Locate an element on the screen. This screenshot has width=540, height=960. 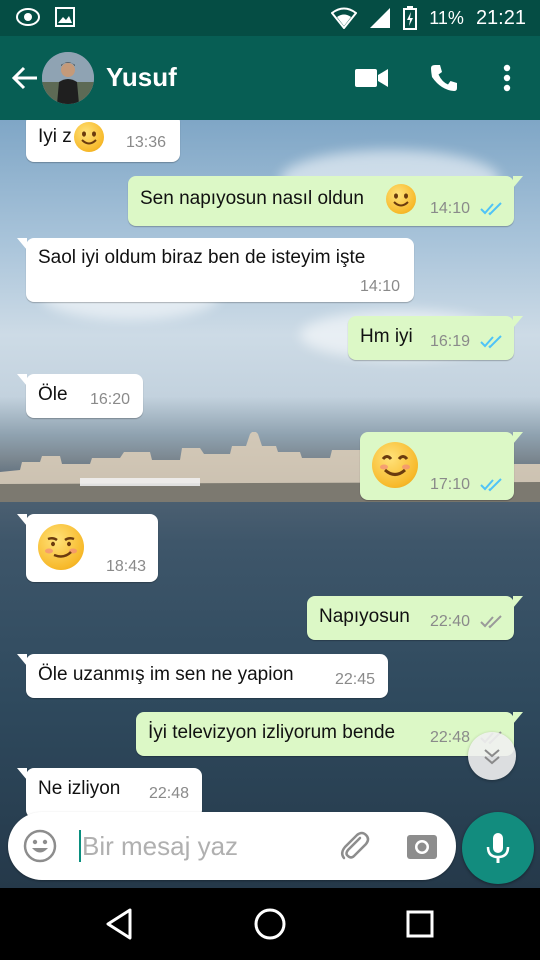
message-time: 17:10 is located at coordinates (450, 484).